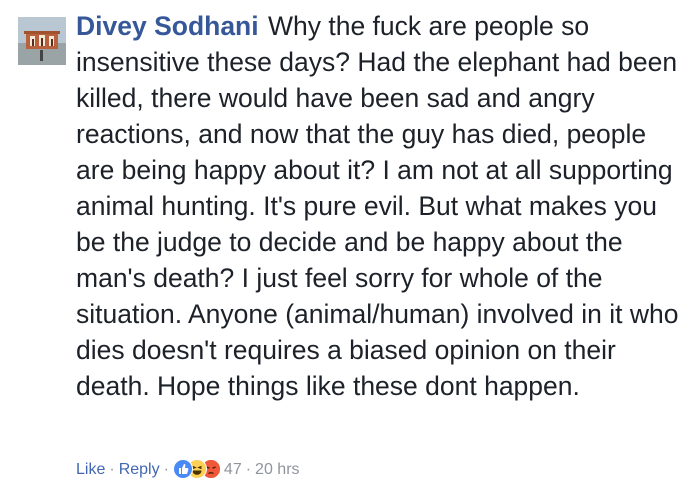 This screenshot has width=700, height=488. I want to click on comment-author: Divey Sodhani, so click(167, 26).